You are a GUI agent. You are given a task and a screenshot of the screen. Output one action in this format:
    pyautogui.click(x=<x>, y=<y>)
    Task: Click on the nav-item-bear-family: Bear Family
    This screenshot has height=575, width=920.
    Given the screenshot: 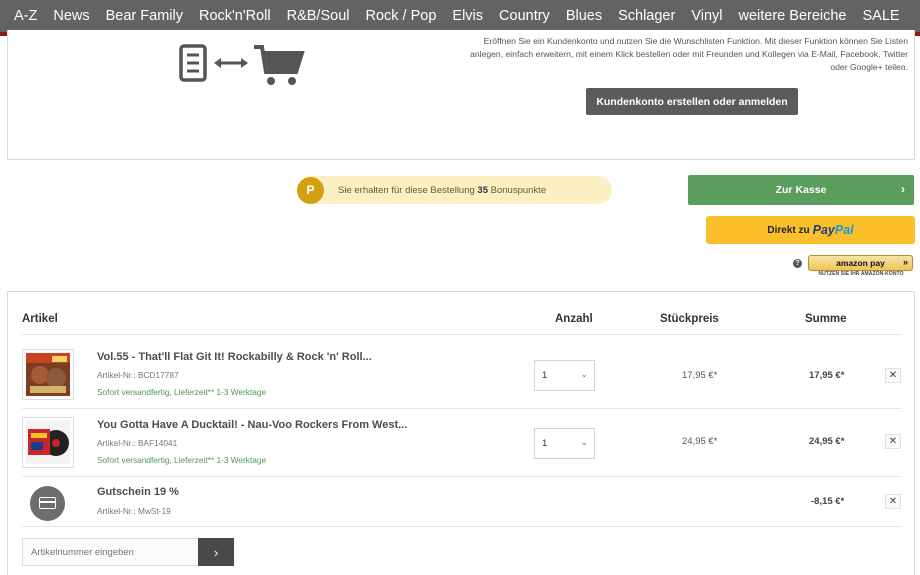 What is the action you would take?
    pyautogui.click(x=144, y=16)
    